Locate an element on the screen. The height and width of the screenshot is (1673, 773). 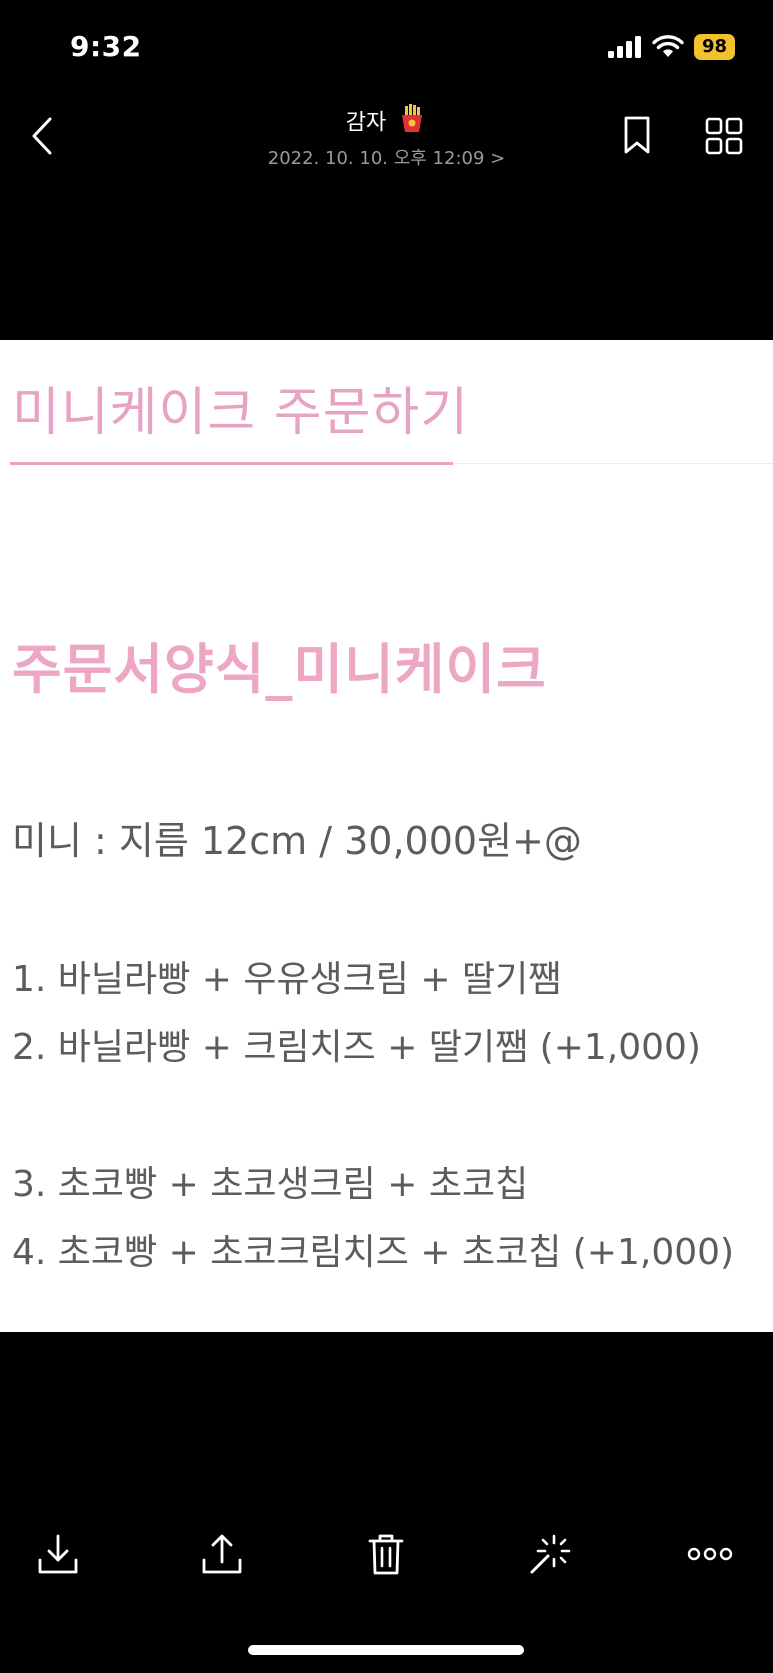
grid-view-button is located at coordinates (724, 136).